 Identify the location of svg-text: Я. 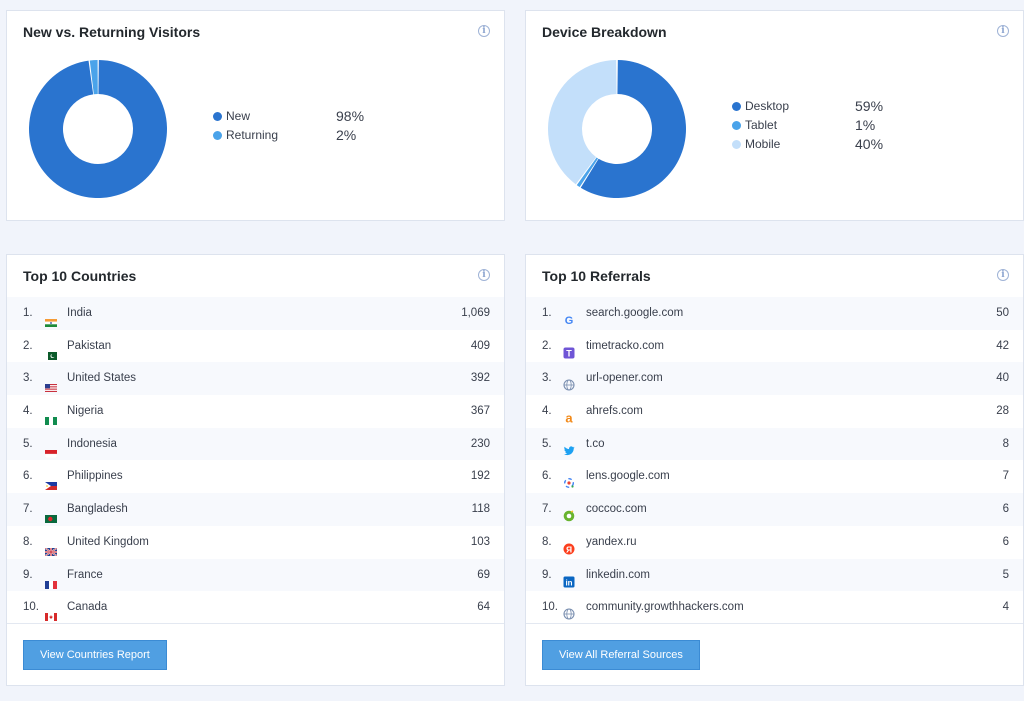
(569, 549).